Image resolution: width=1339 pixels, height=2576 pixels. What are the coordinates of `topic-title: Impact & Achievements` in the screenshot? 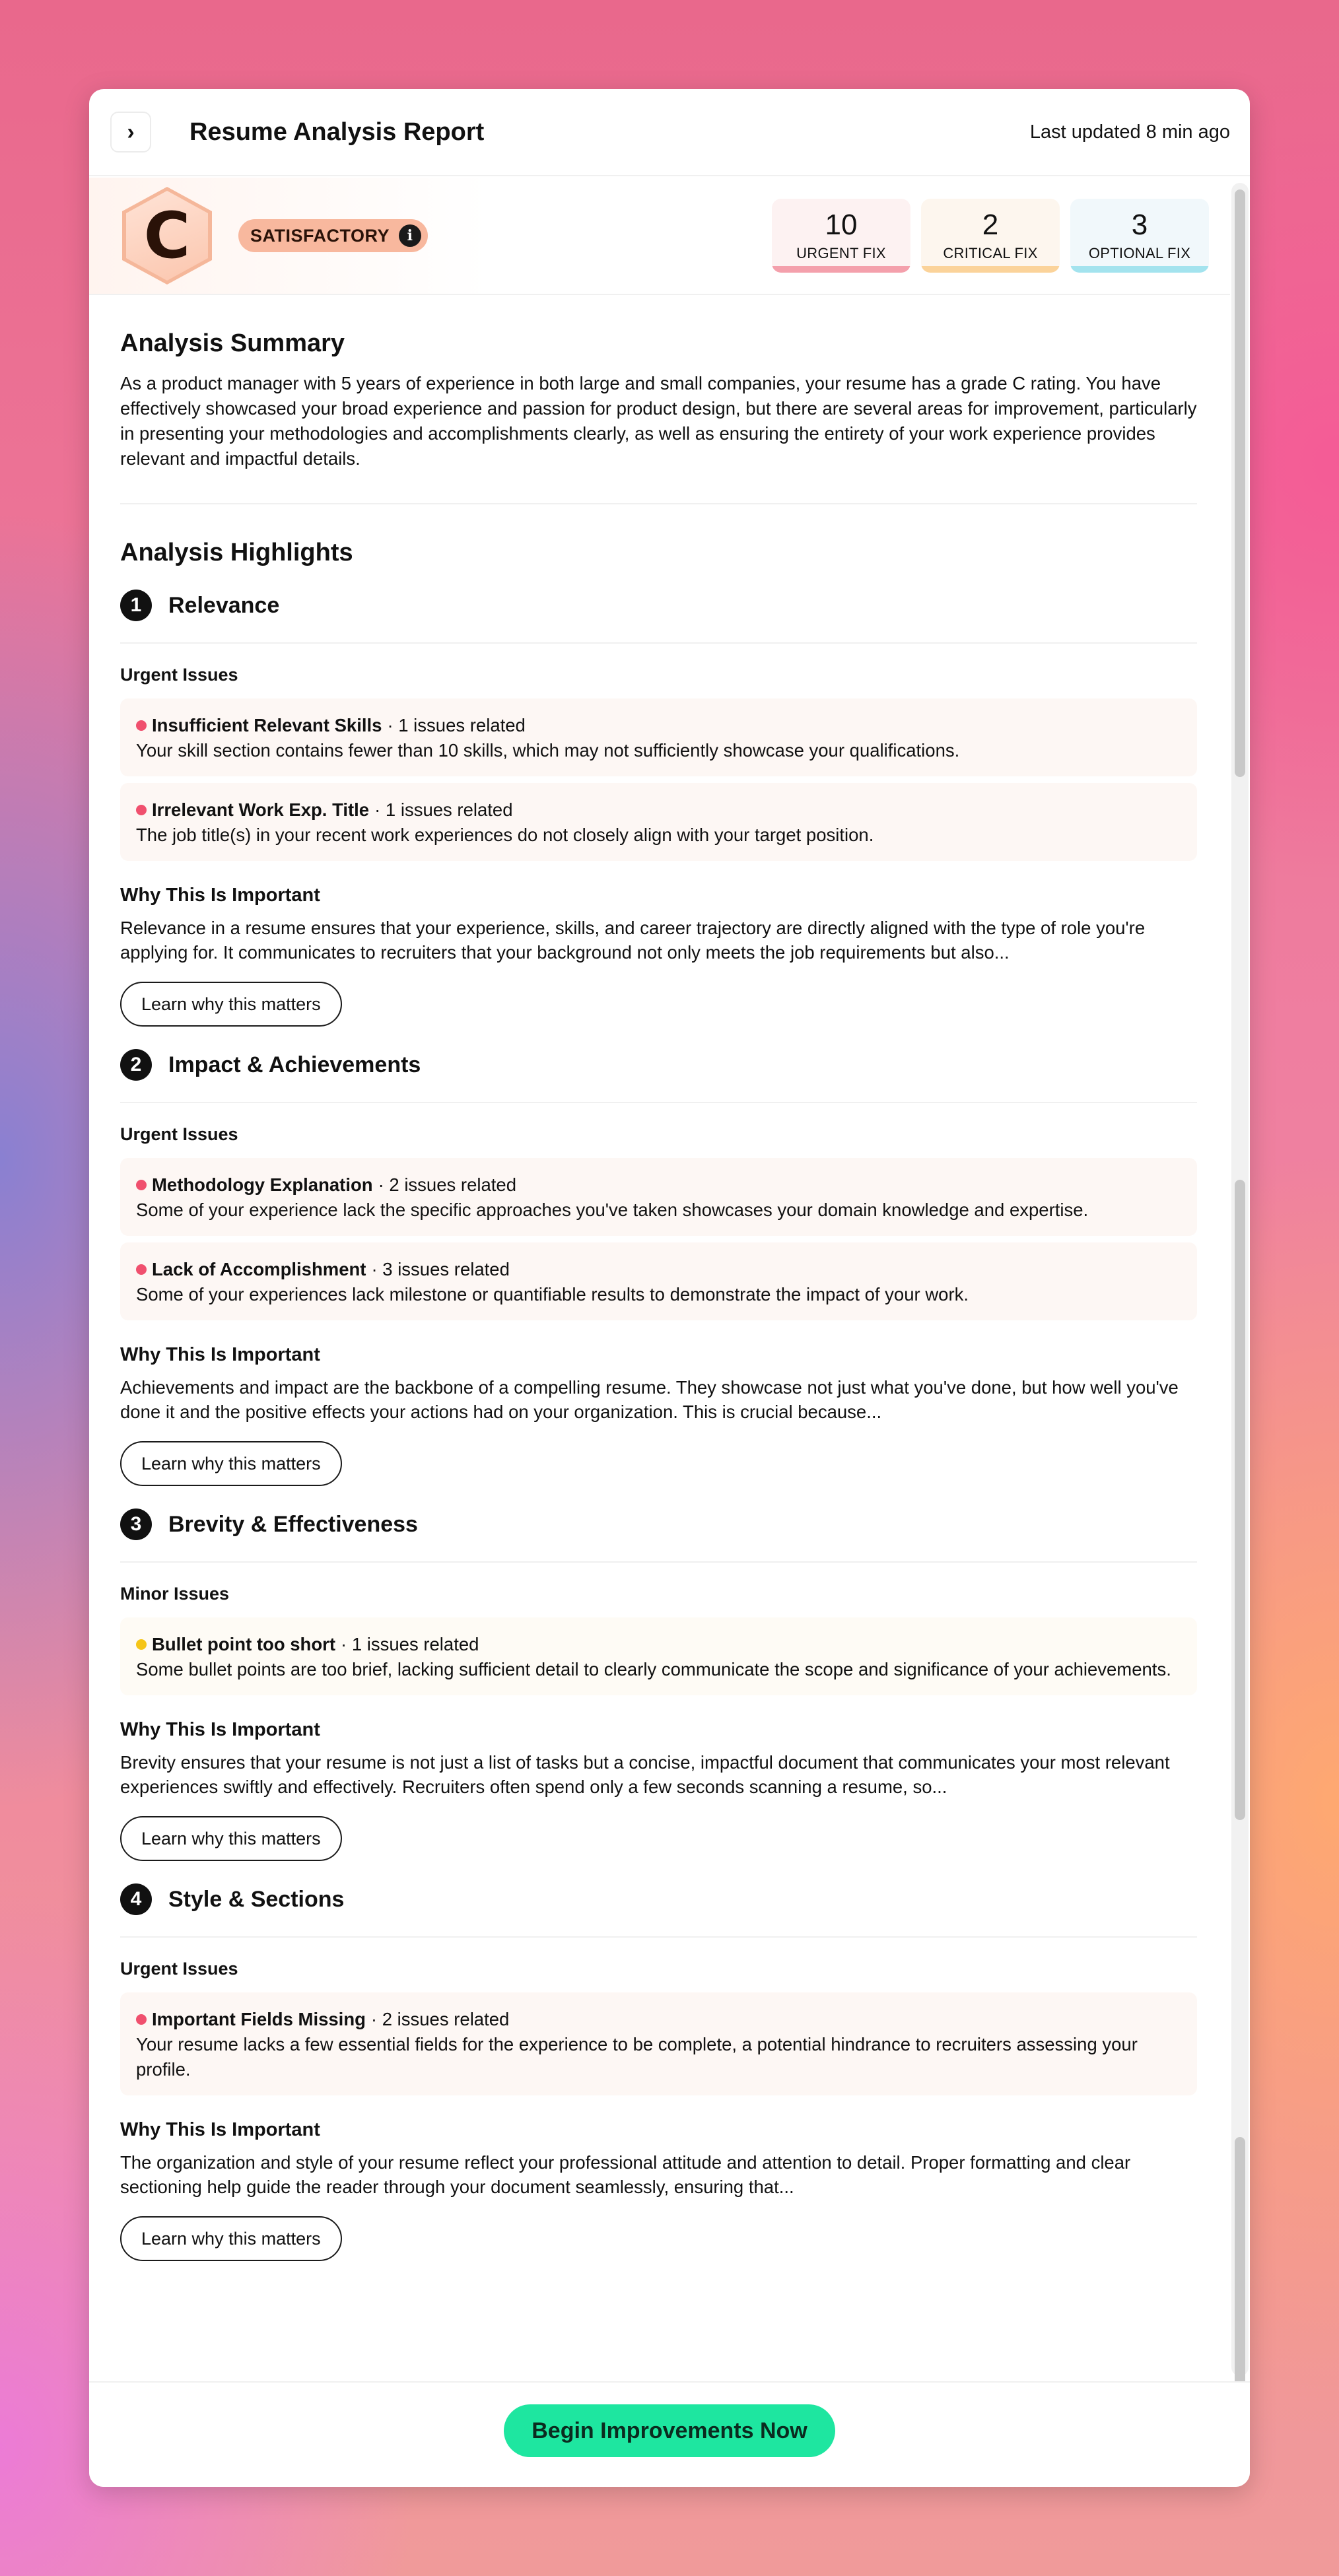 It's located at (294, 1064).